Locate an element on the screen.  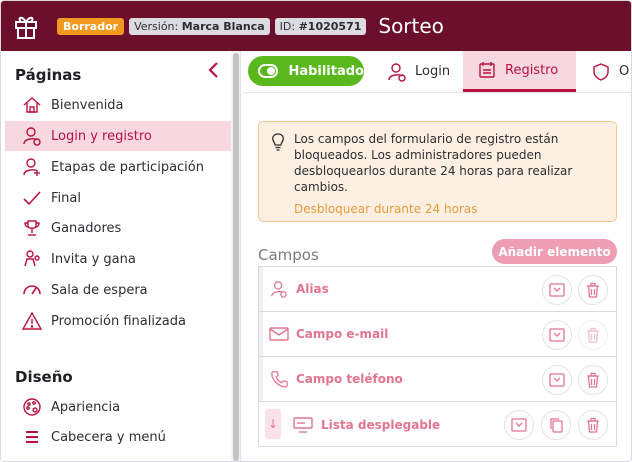
tab-login: Login is located at coordinates (423, 71).